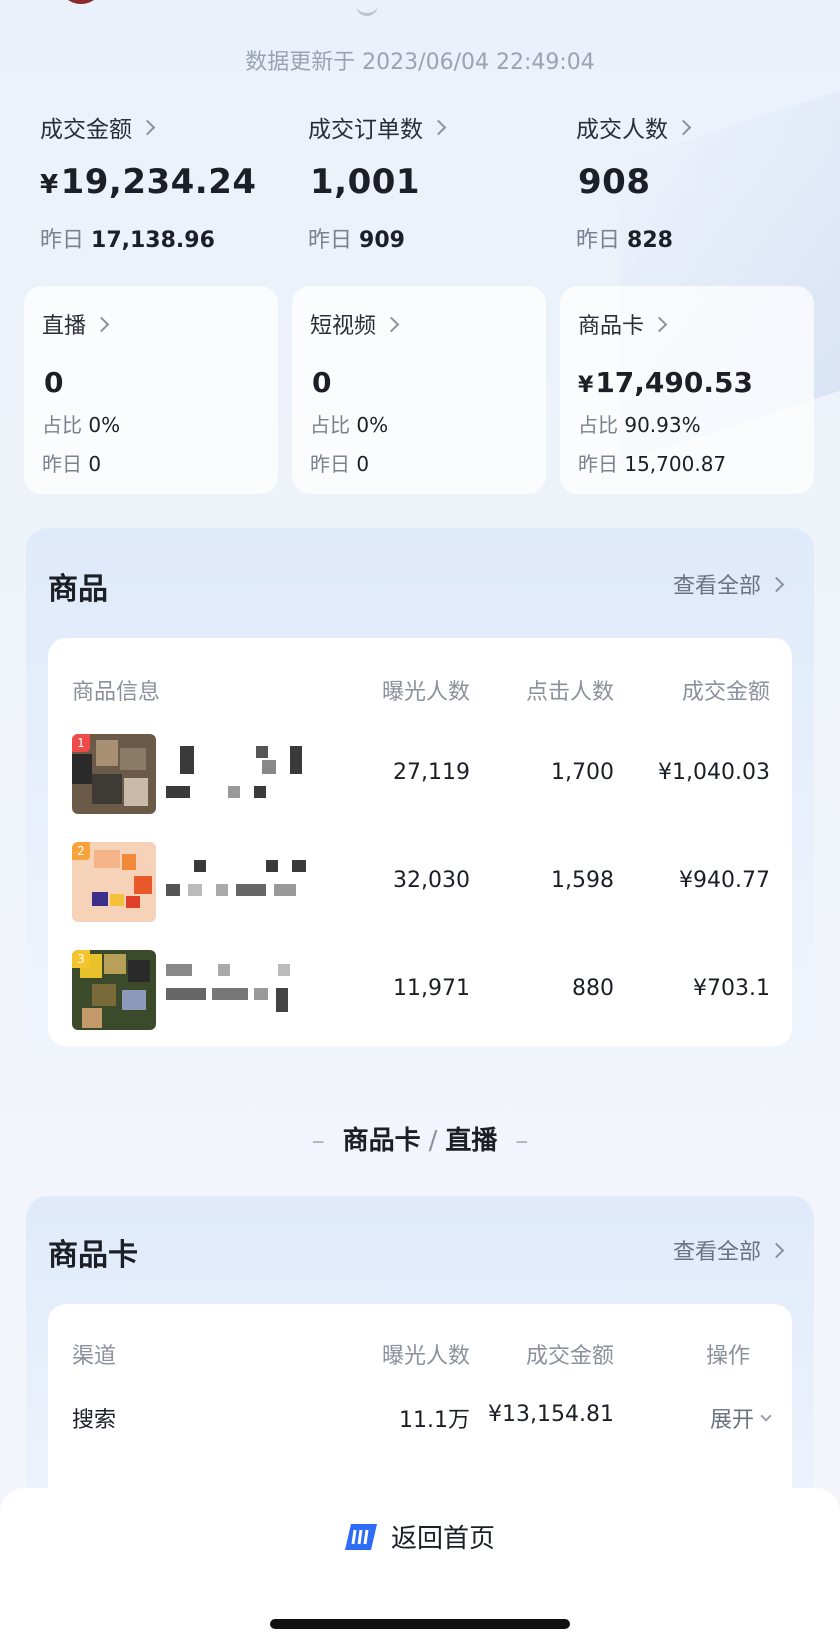  I want to click on yesterday-value: 828, so click(650, 240).